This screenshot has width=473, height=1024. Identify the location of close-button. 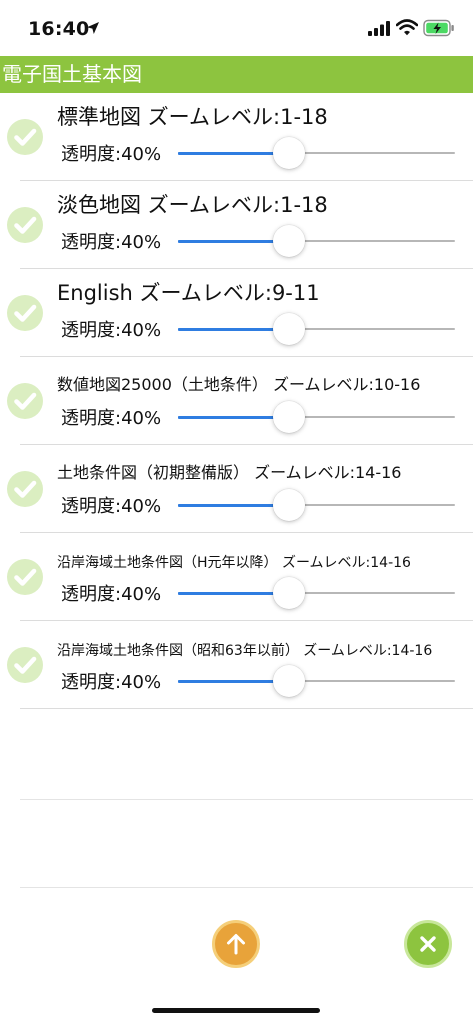
(428, 944).